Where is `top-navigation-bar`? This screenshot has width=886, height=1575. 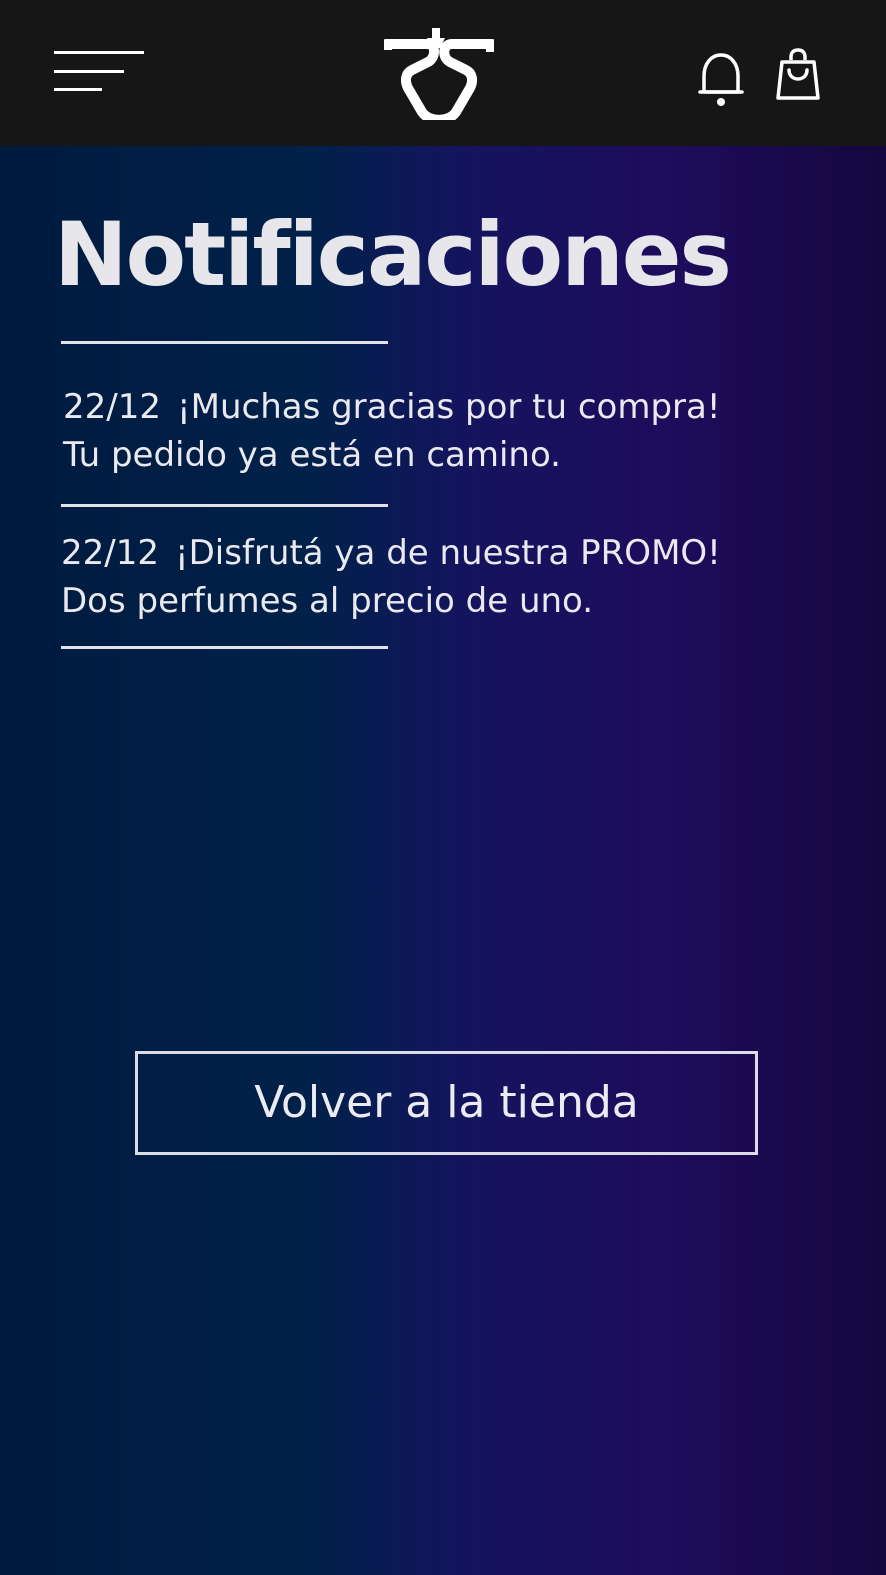 top-navigation-bar is located at coordinates (443, 73).